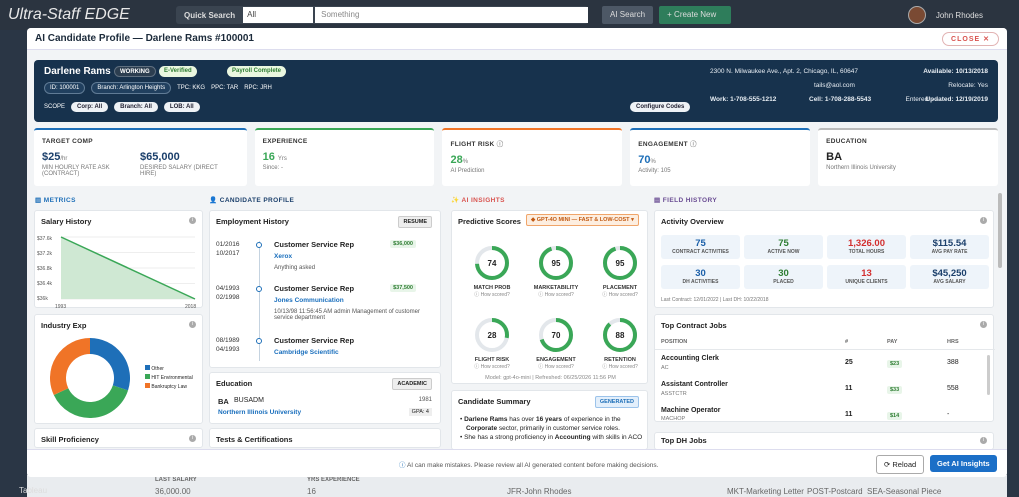 Image resolution: width=1019 pixels, height=497 pixels. What do you see at coordinates (916, 15) in the screenshot?
I see `avatar` at bounding box center [916, 15].